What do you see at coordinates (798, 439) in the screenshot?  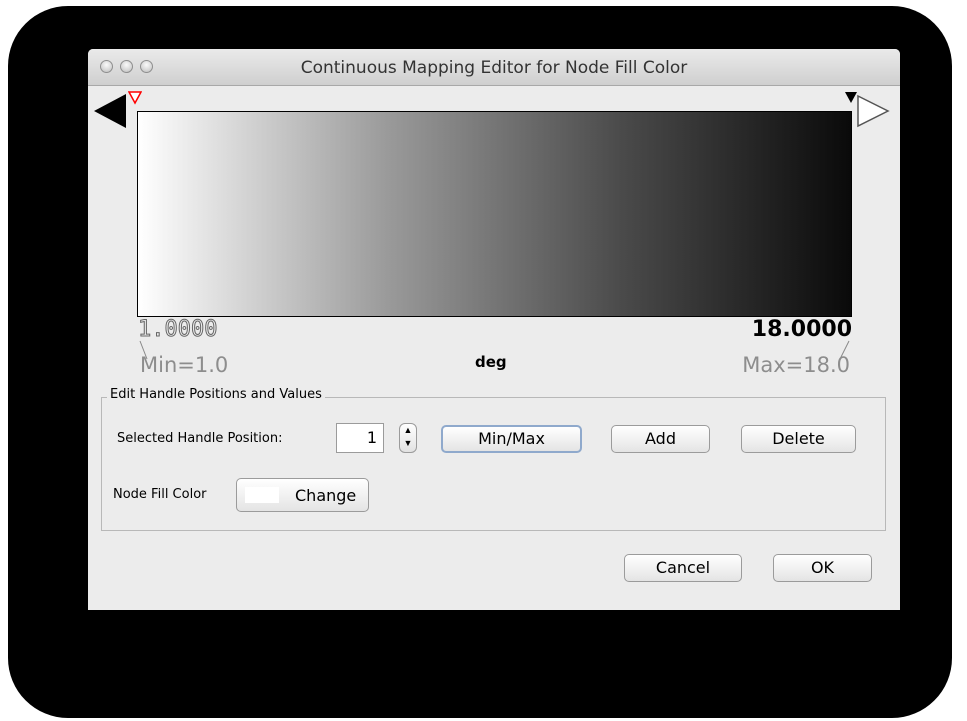 I see `delete-button: Delete` at bounding box center [798, 439].